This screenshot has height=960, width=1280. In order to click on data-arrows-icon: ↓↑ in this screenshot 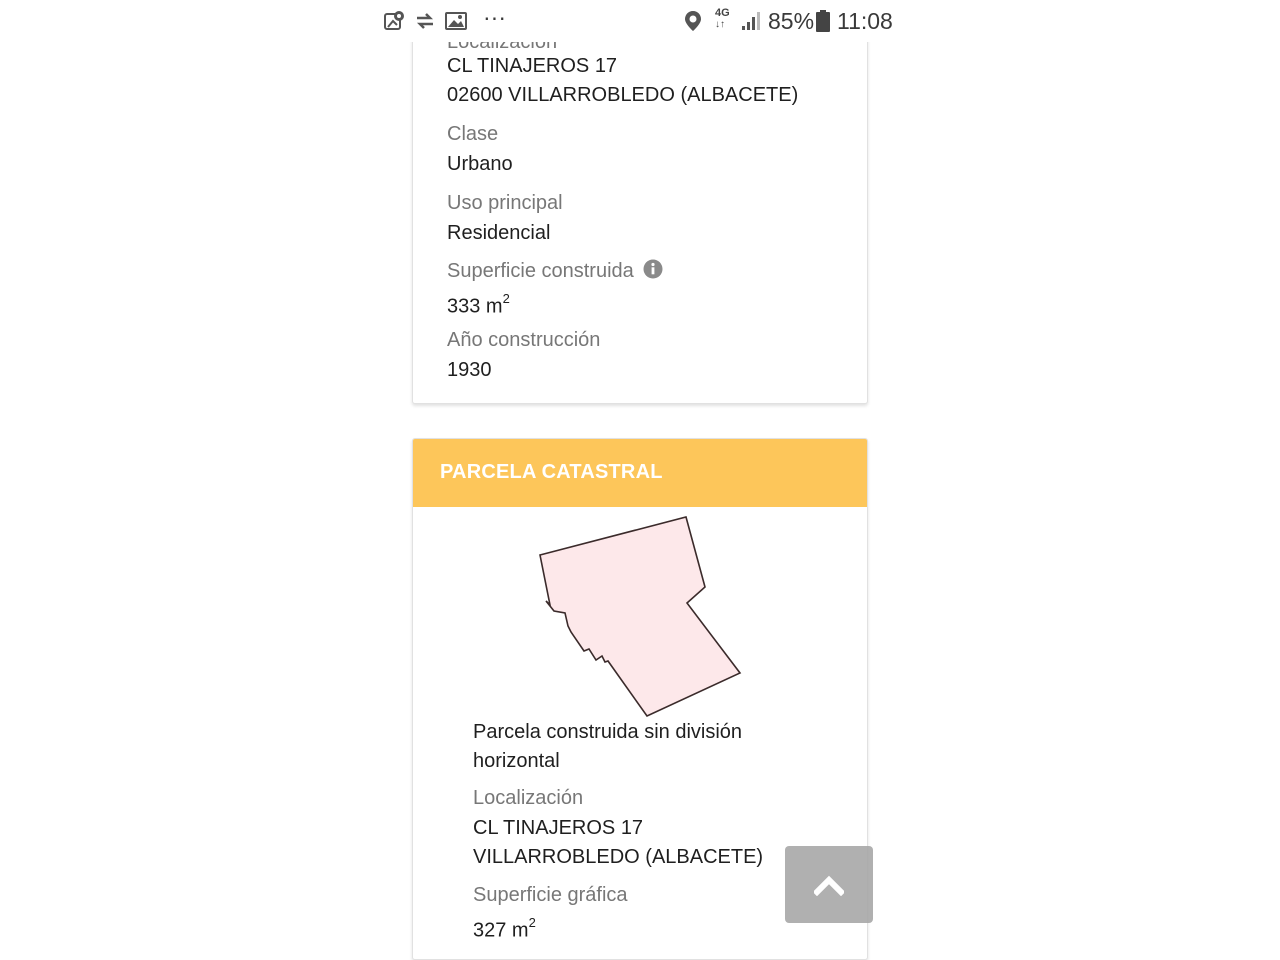, I will do `click(720, 24)`.